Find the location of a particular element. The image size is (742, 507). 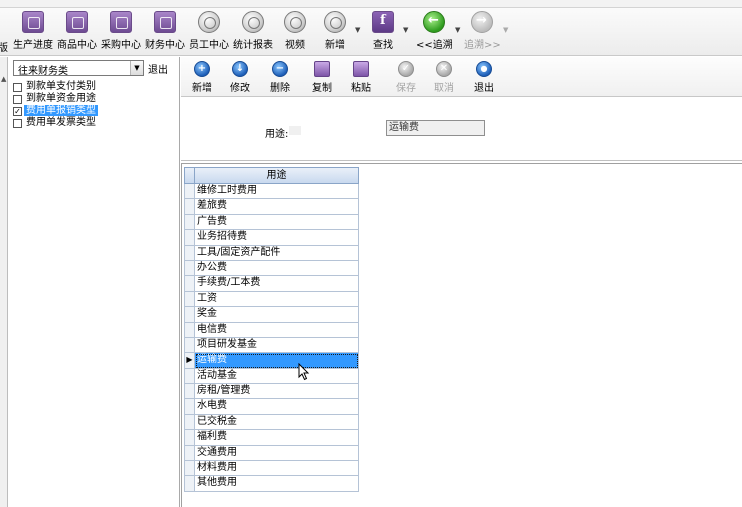

table-row: 其他费用 is located at coordinates (271, 484).